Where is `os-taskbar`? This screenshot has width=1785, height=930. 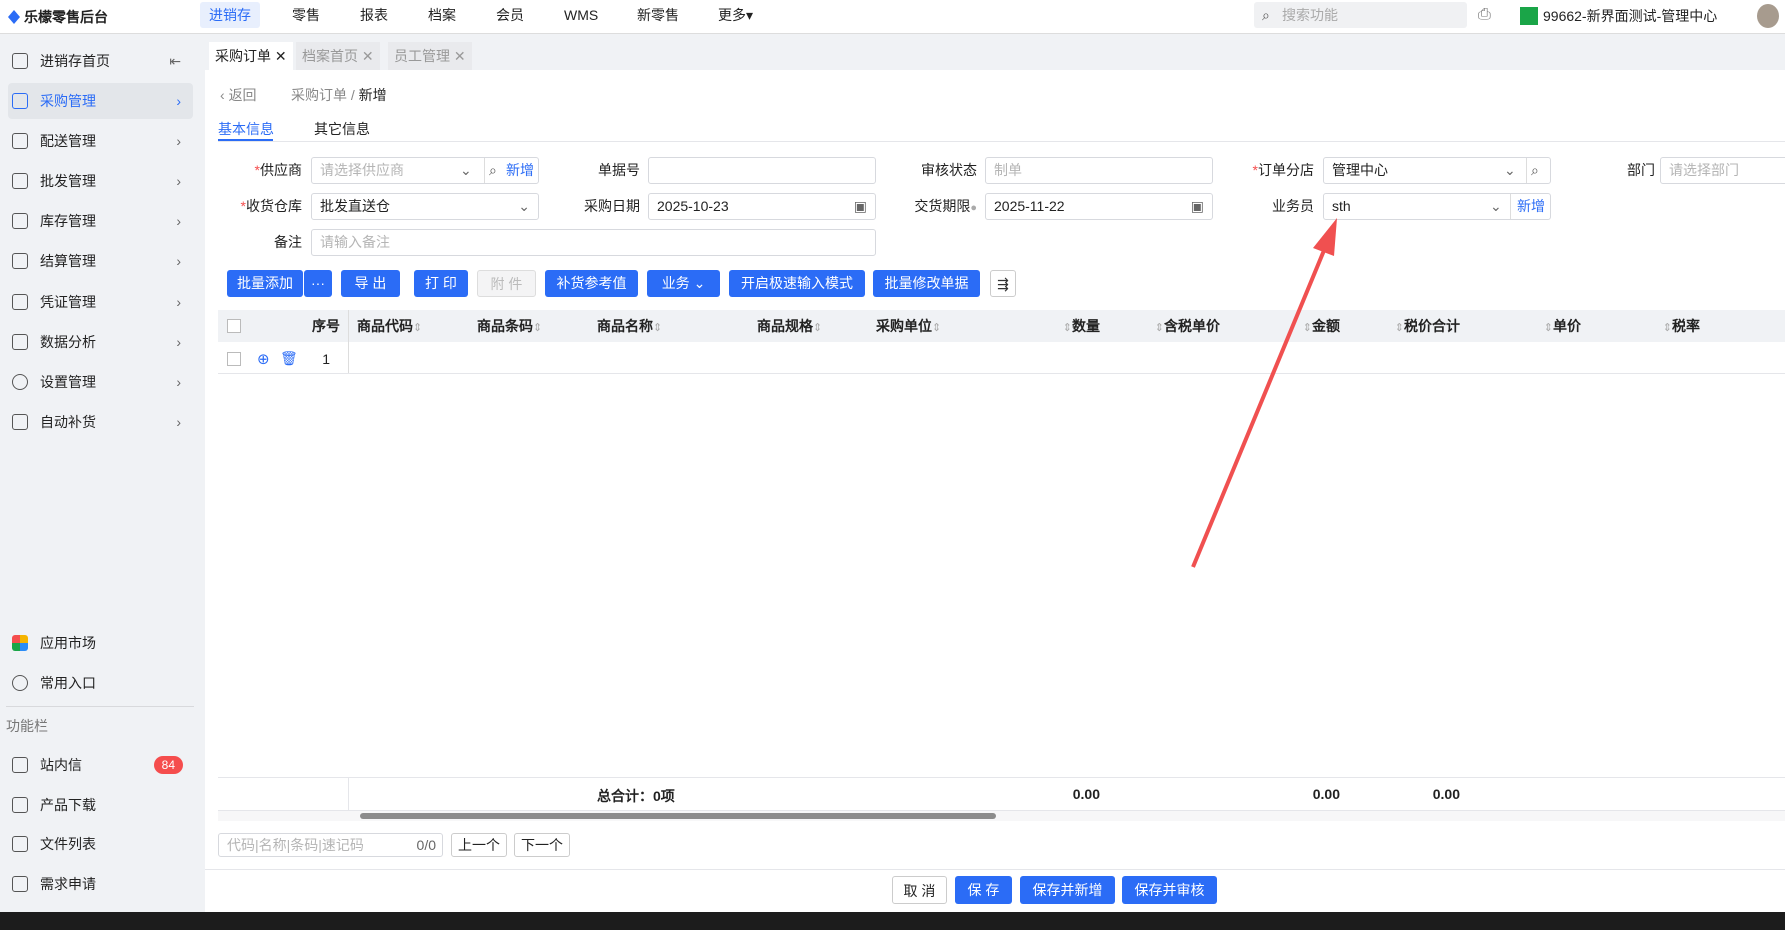
os-taskbar is located at coordinates (892, 921).